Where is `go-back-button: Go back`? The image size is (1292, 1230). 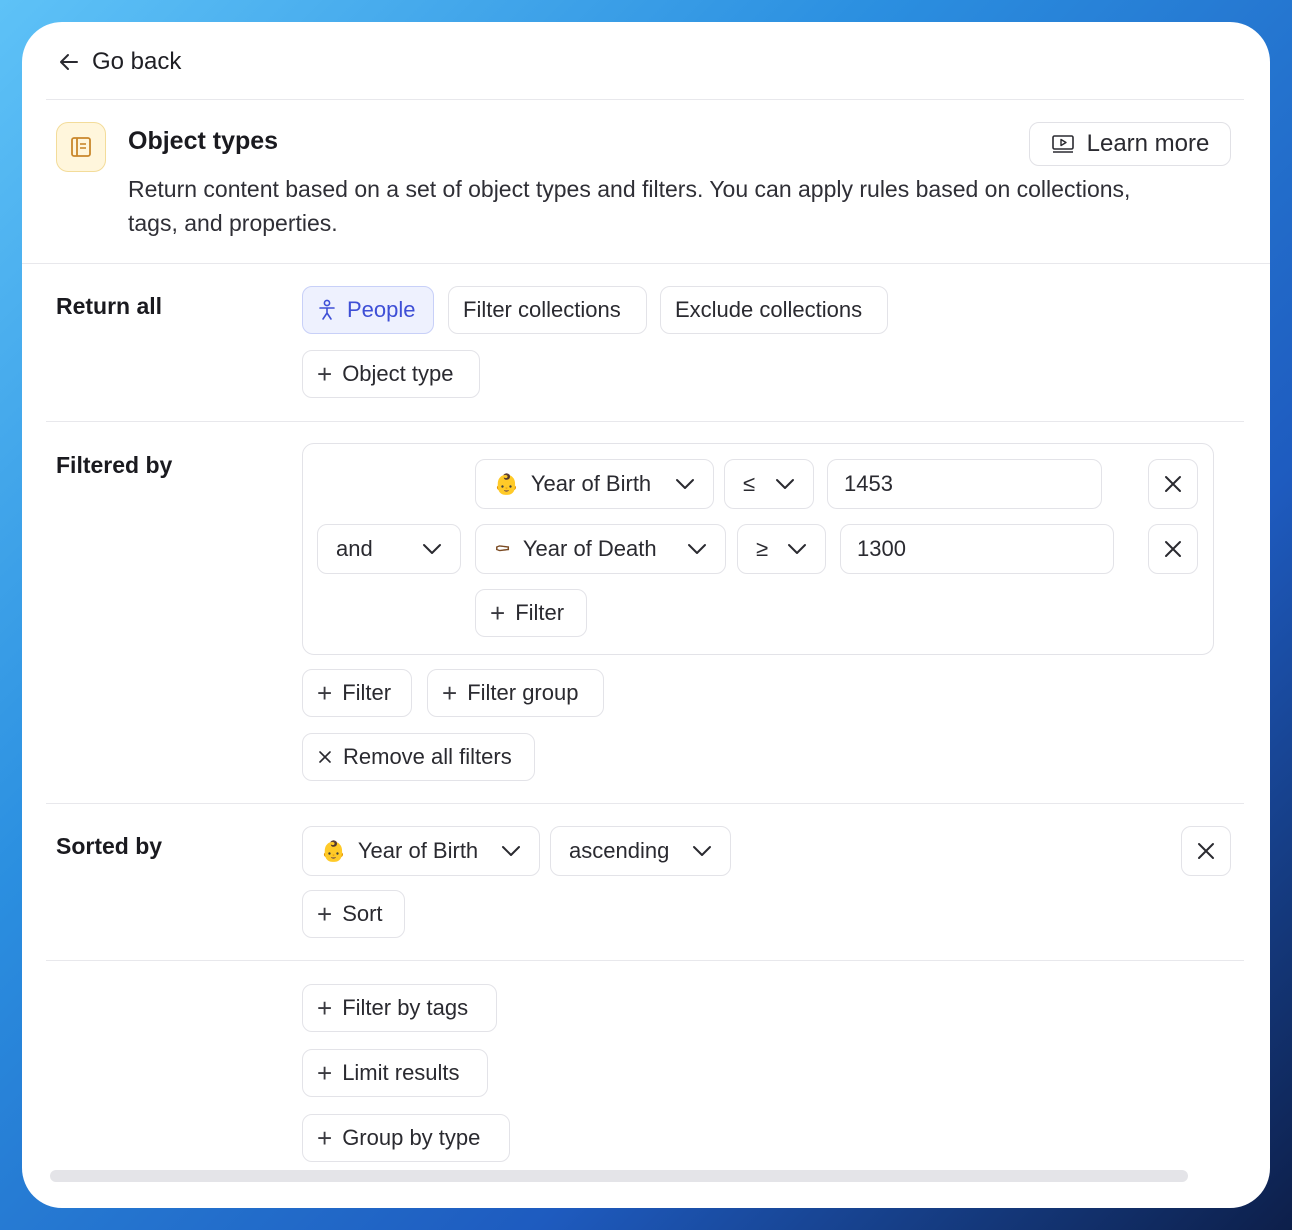
go-back-button: Go back is located at coordinates (119, 62).